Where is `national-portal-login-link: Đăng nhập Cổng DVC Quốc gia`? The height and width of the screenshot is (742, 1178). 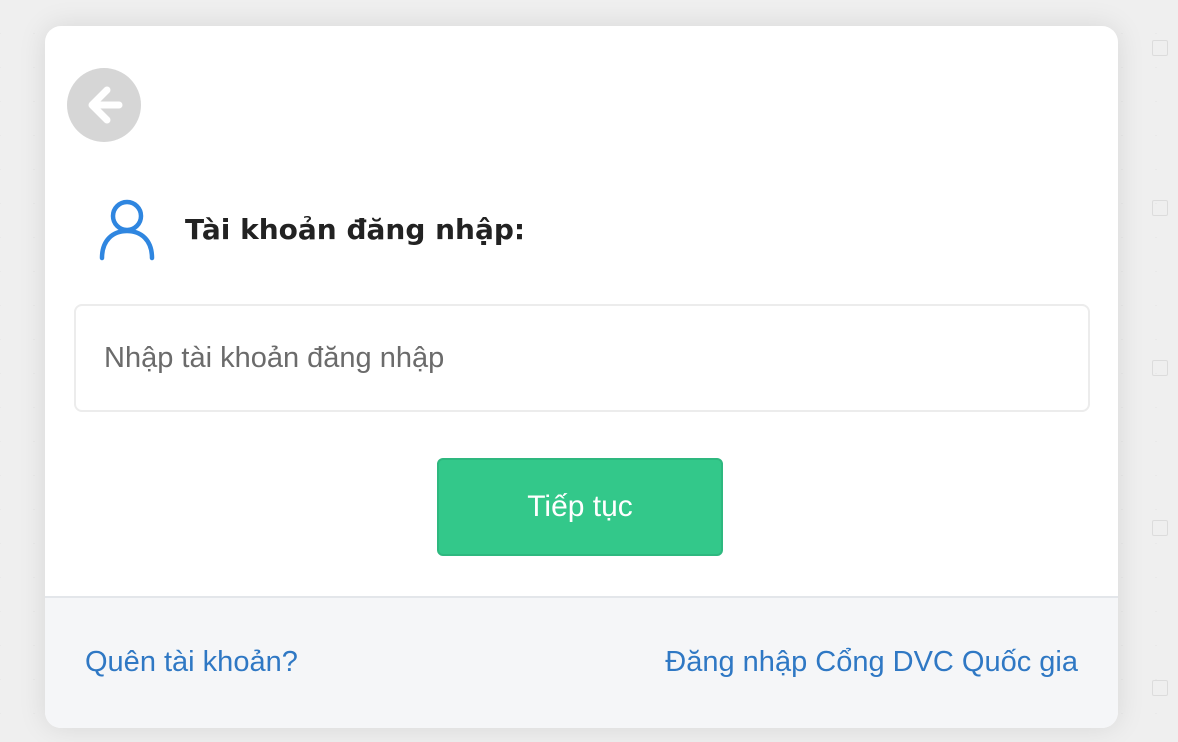
national-portal-login-link: Đăng nhập Cổng DVC Quốc gia is located at coordinates (871, 662).